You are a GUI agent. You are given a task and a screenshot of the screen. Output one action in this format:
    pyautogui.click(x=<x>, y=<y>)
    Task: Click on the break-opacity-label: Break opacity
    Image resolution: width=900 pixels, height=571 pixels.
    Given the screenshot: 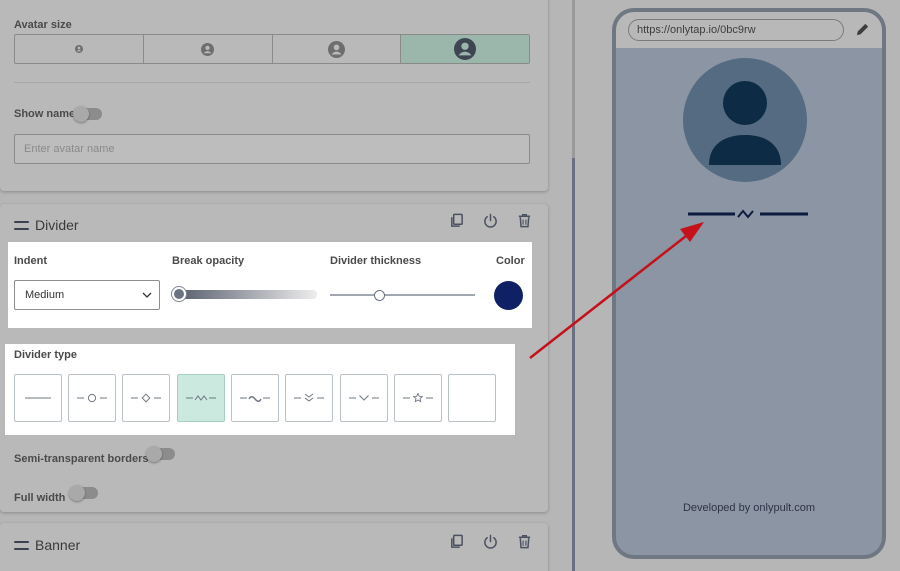 What is the action you would take?
    pyautogui.click(x=208, y=261)
    